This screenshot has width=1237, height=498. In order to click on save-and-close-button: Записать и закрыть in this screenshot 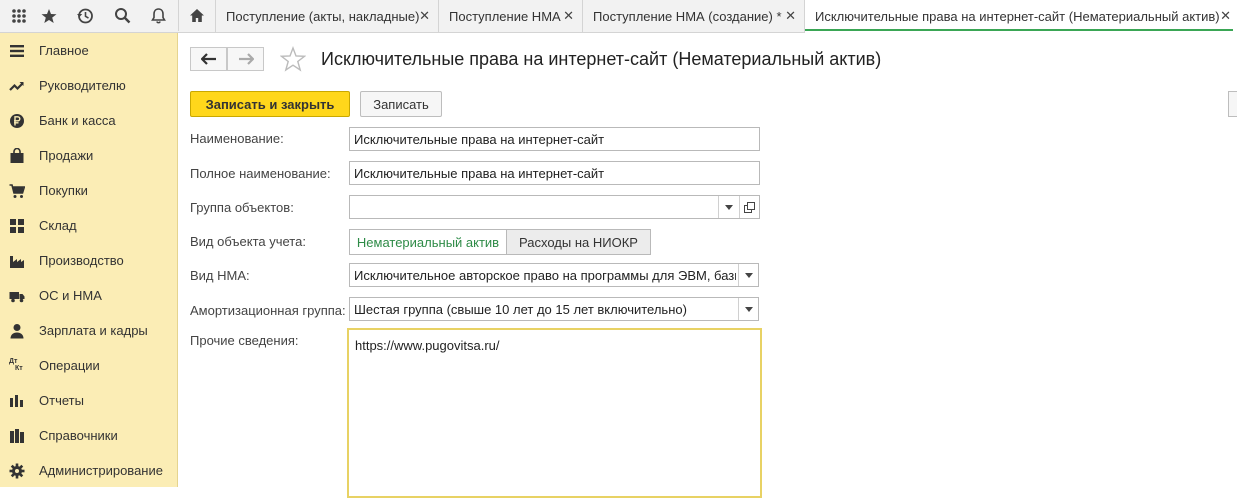, I will do `click(270, 104)`.